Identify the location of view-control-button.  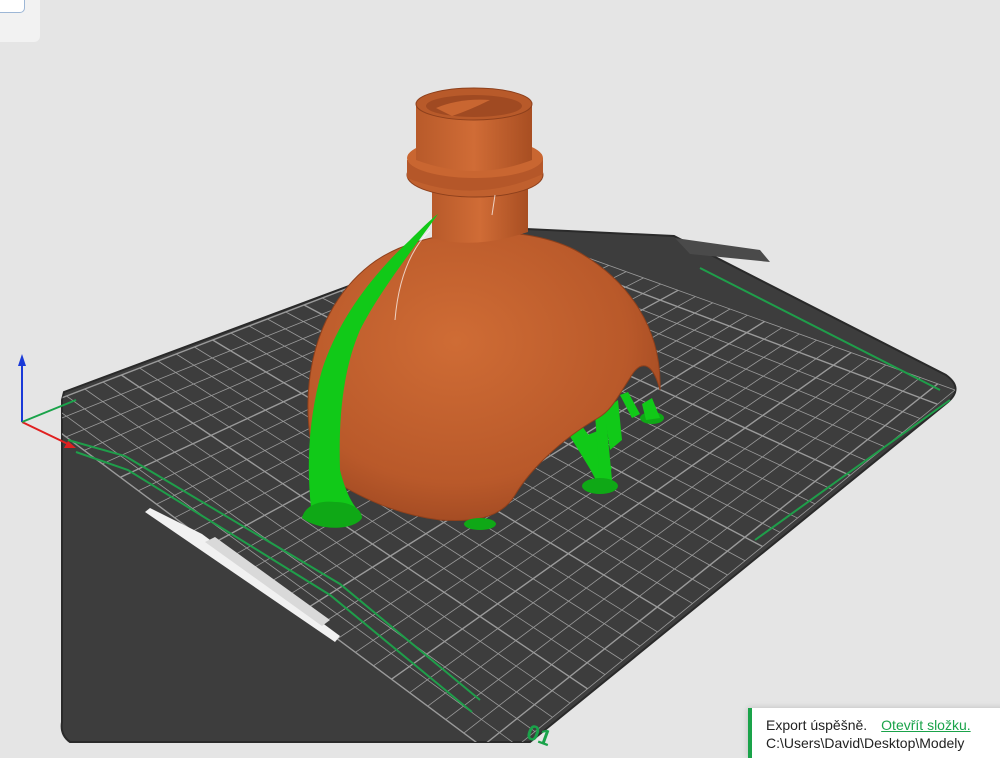
(20, 21).